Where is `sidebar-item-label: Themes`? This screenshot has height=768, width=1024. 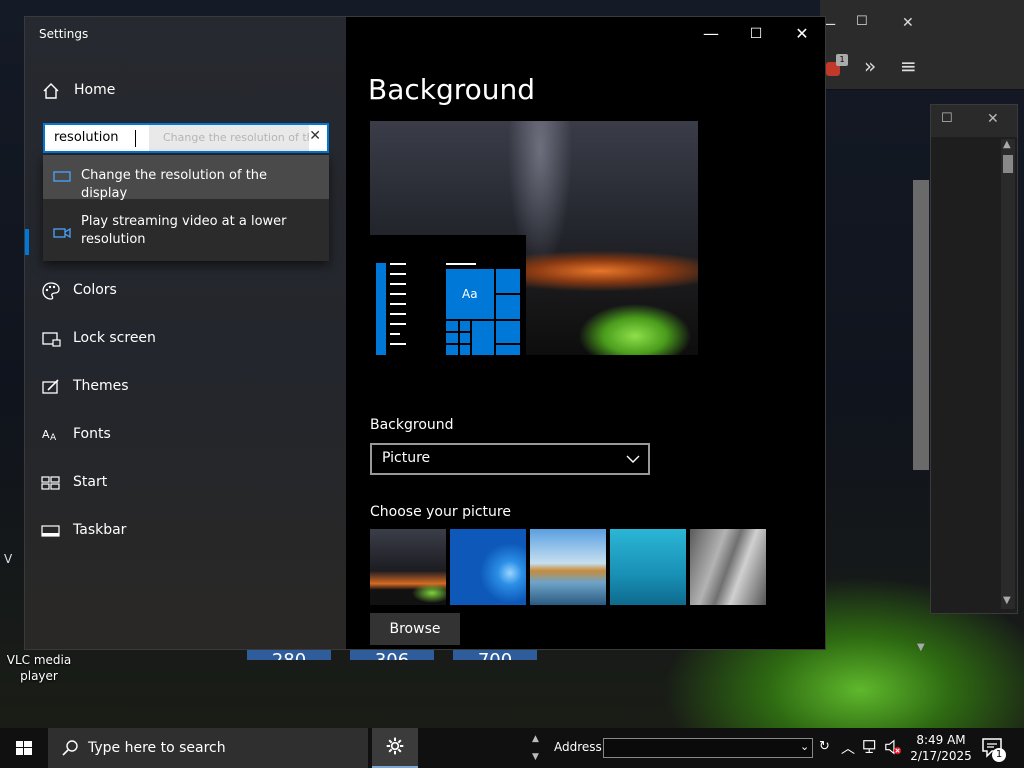
sidebar-item-label: Themes is located at coordinates (101, 386).